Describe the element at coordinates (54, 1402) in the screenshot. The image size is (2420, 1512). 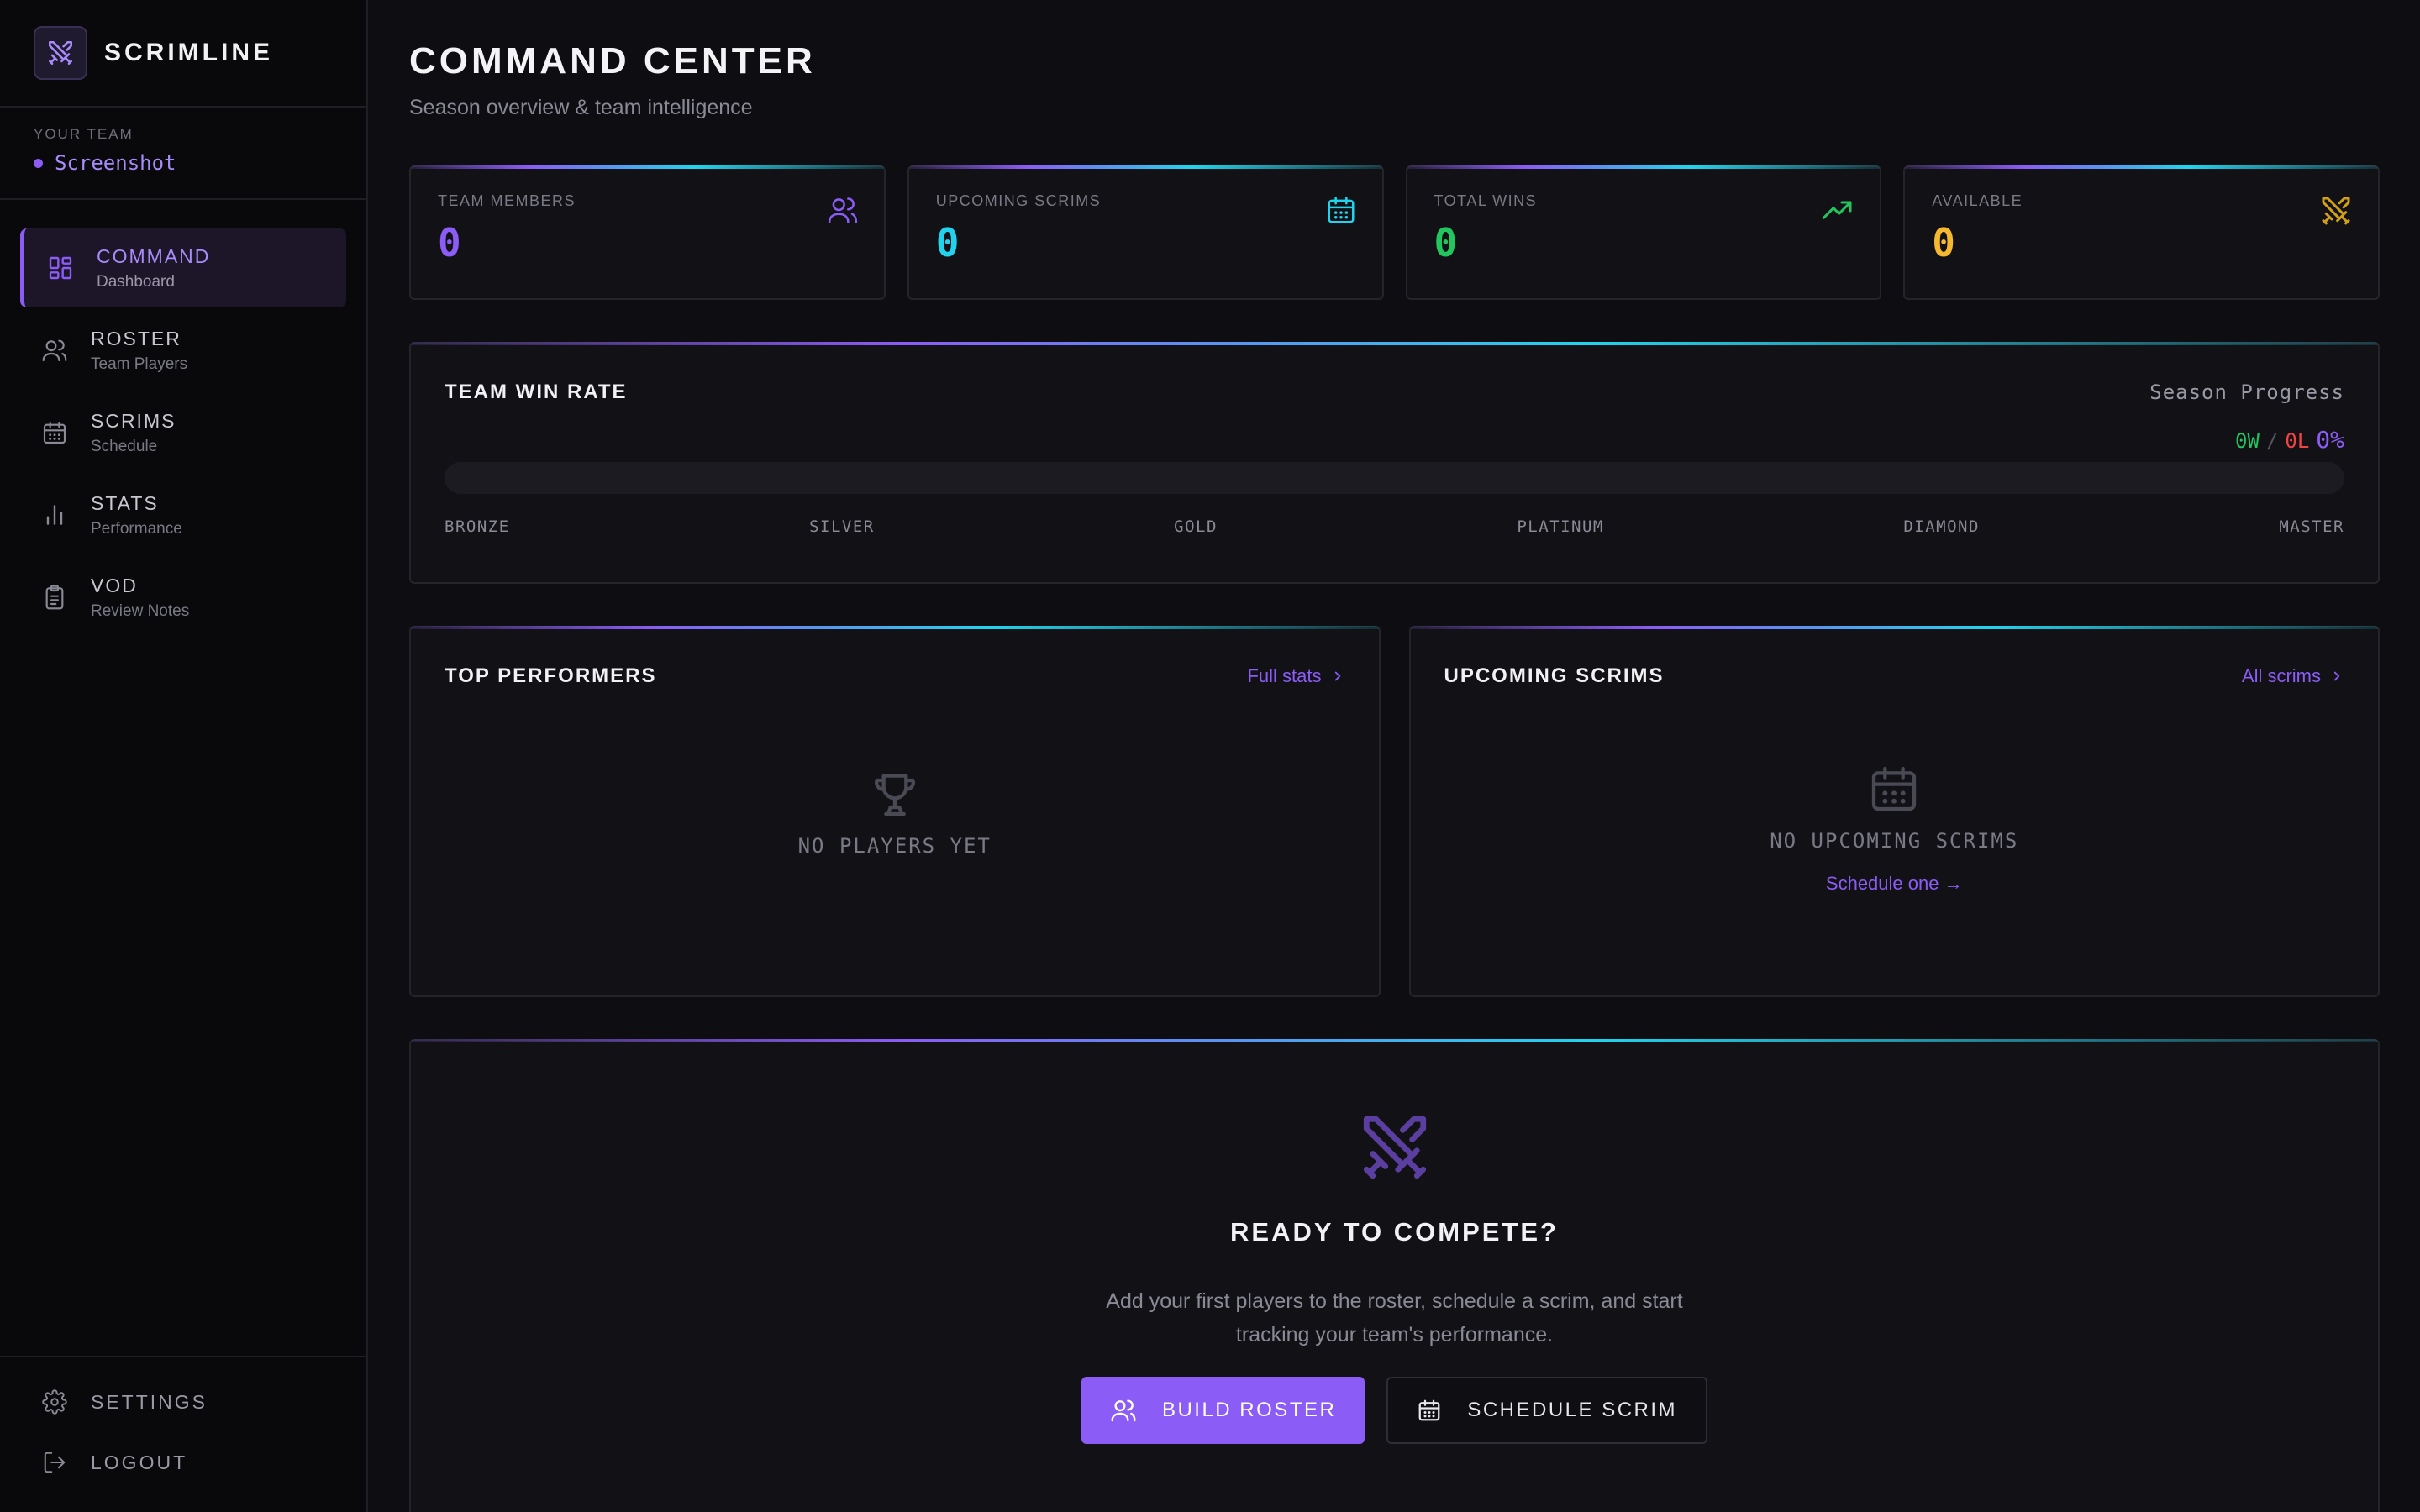
I see `gear-icon` at that location.